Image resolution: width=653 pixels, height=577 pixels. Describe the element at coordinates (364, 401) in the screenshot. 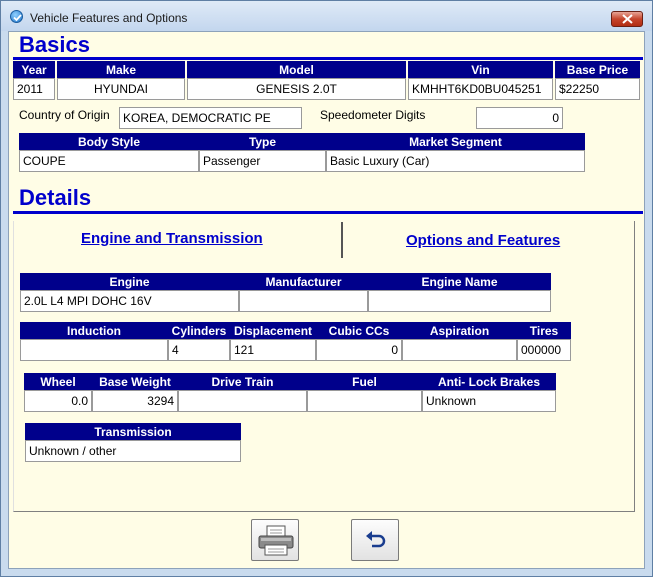

I see `fuel-field` at that location.